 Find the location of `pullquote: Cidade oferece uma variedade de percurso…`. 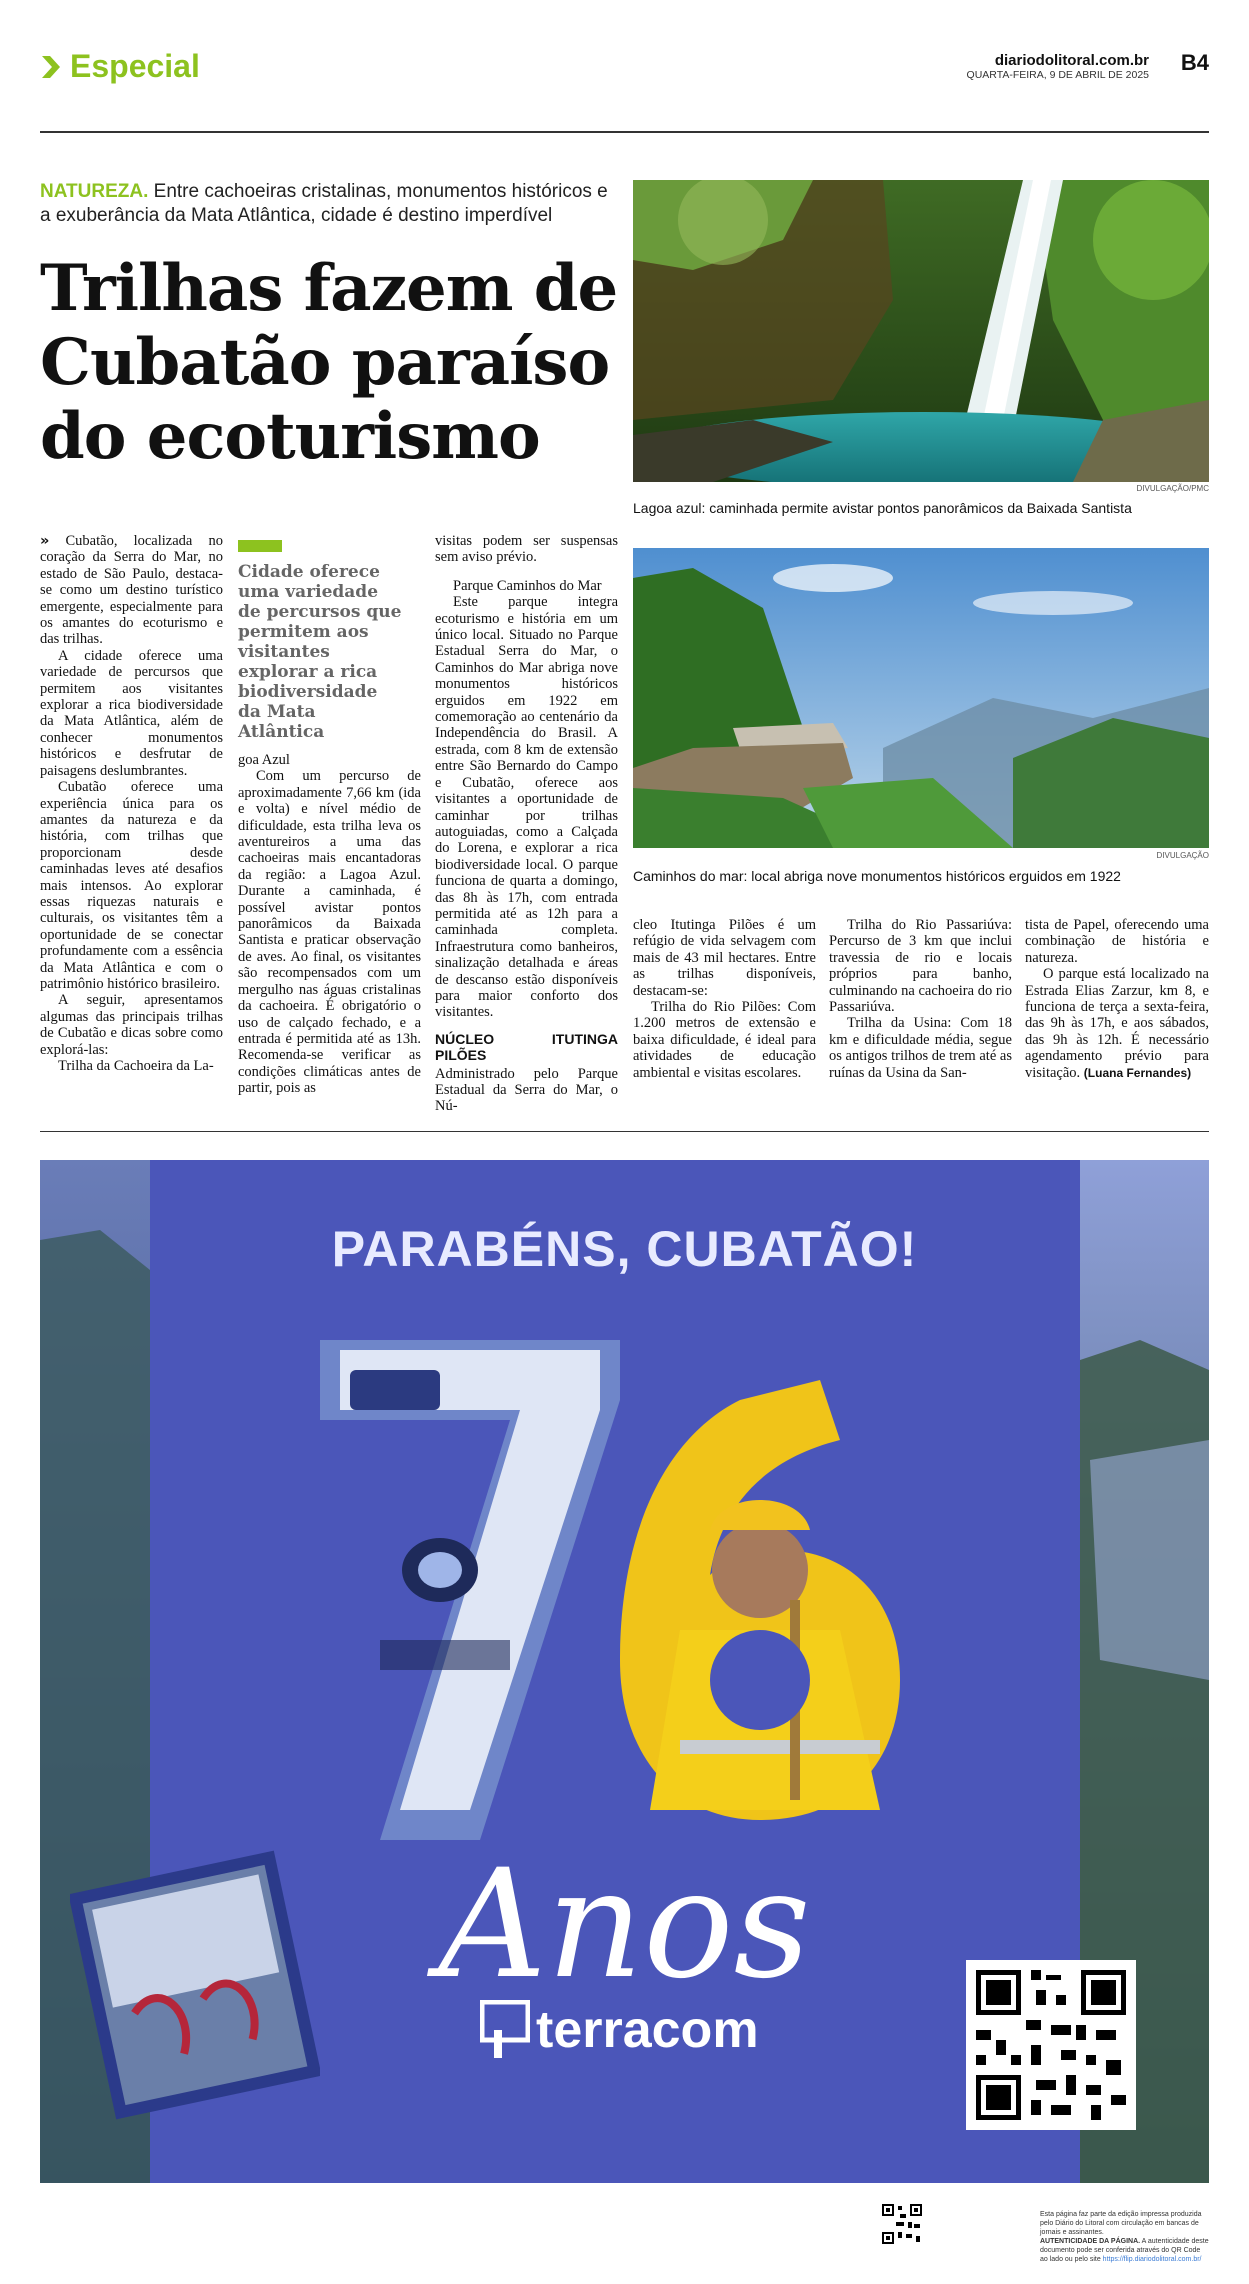

pullquote: Cidade oferece uma variedade de percurso… is located at coordinates (320, 652).